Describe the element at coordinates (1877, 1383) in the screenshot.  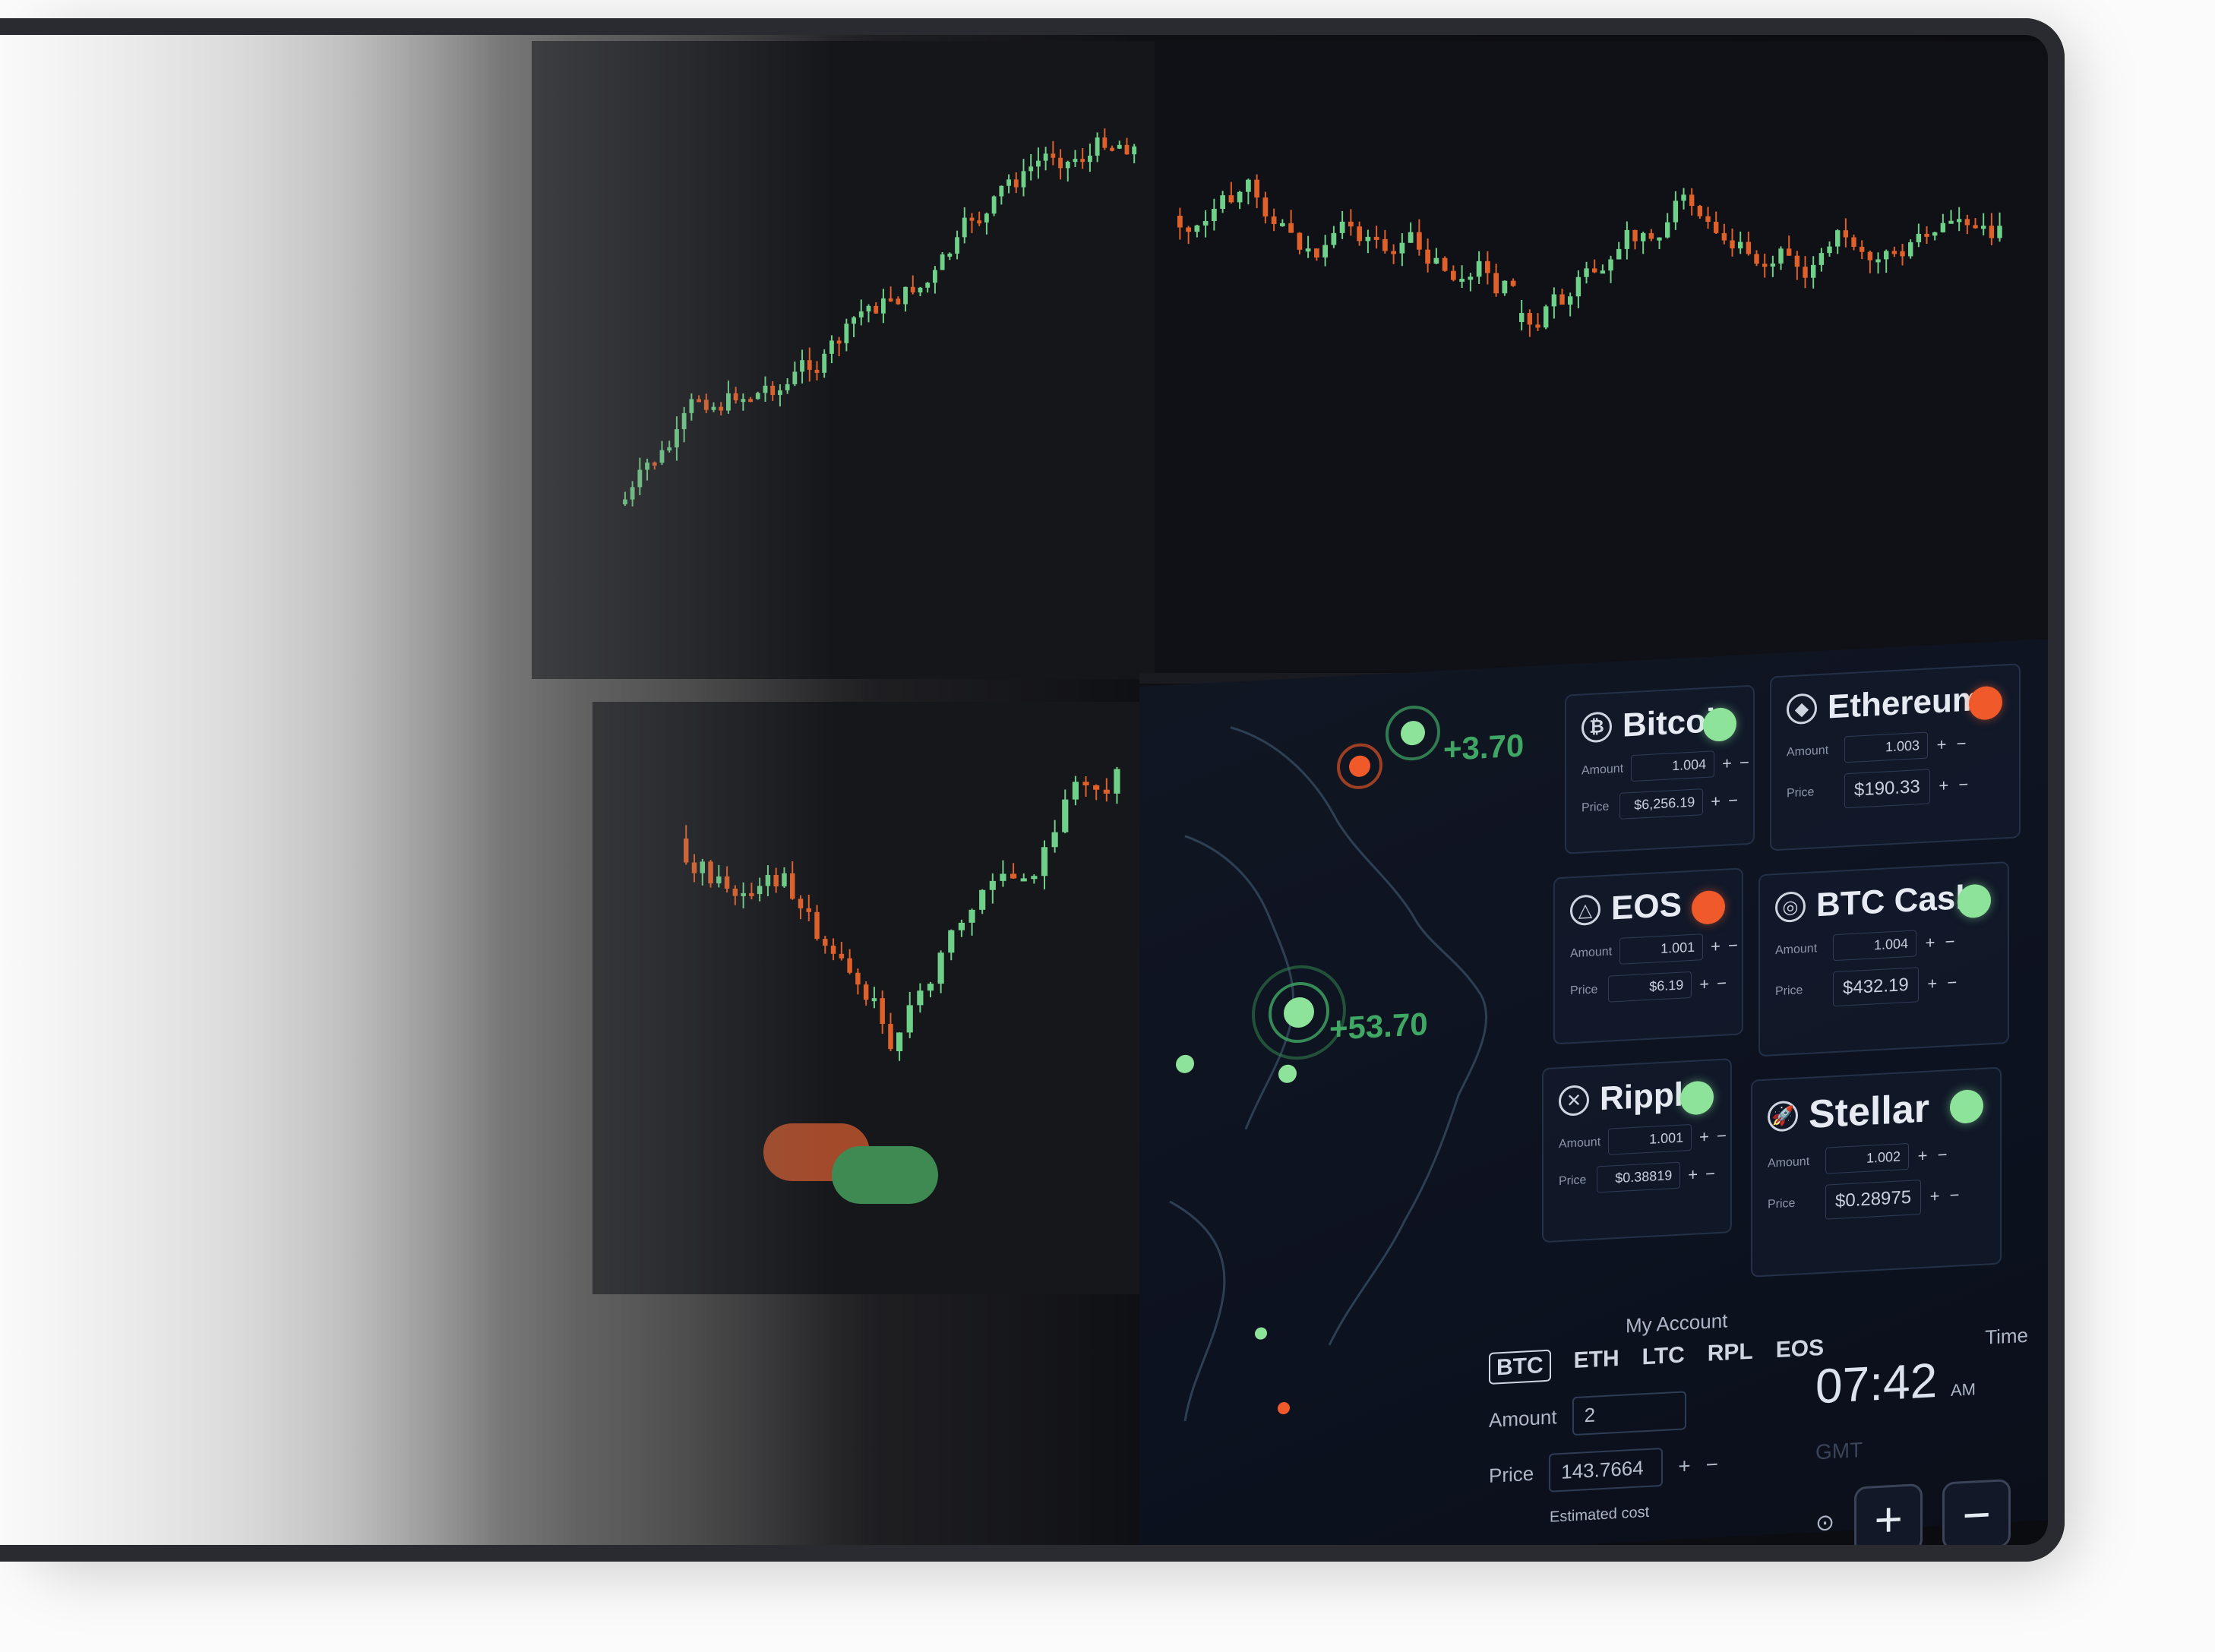
I see `clock-value: 07:42` at that location.